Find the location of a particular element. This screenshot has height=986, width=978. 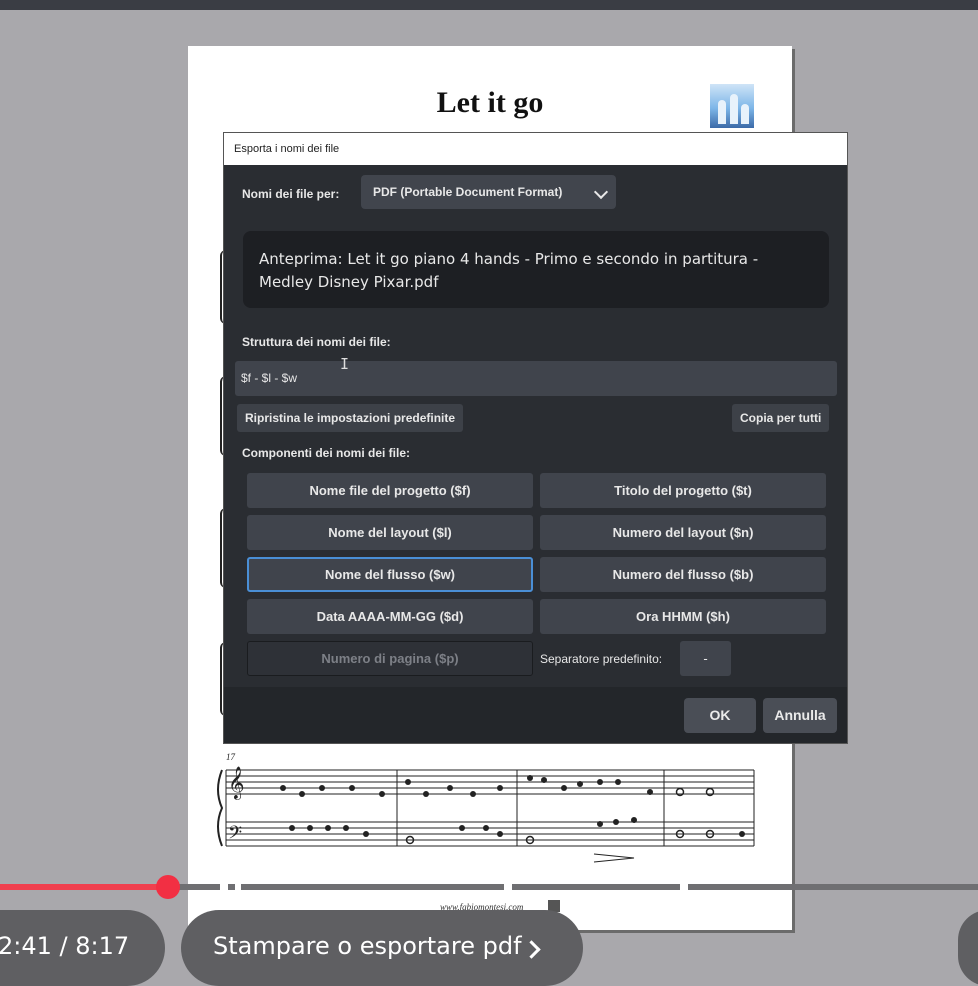

dialog-footer: OK Annulla is located at coordinates (535, 715).